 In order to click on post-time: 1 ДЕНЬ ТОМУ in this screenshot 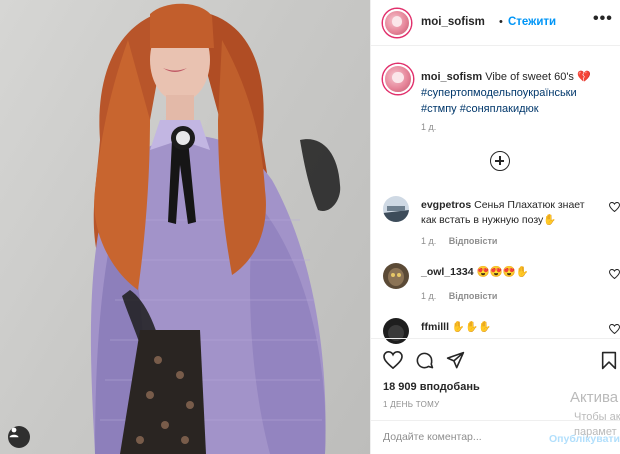, I will do `click(411, 404)`.